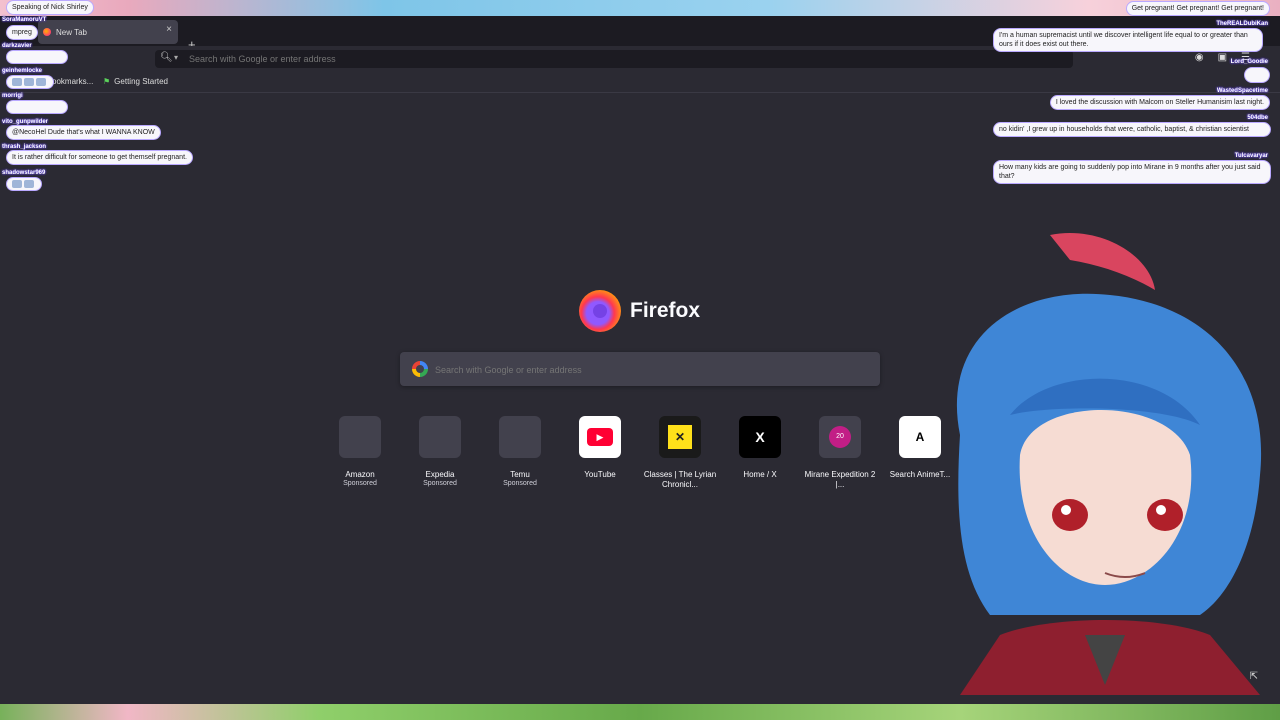  I want to click on newtab-search-input, so click(650, 370).